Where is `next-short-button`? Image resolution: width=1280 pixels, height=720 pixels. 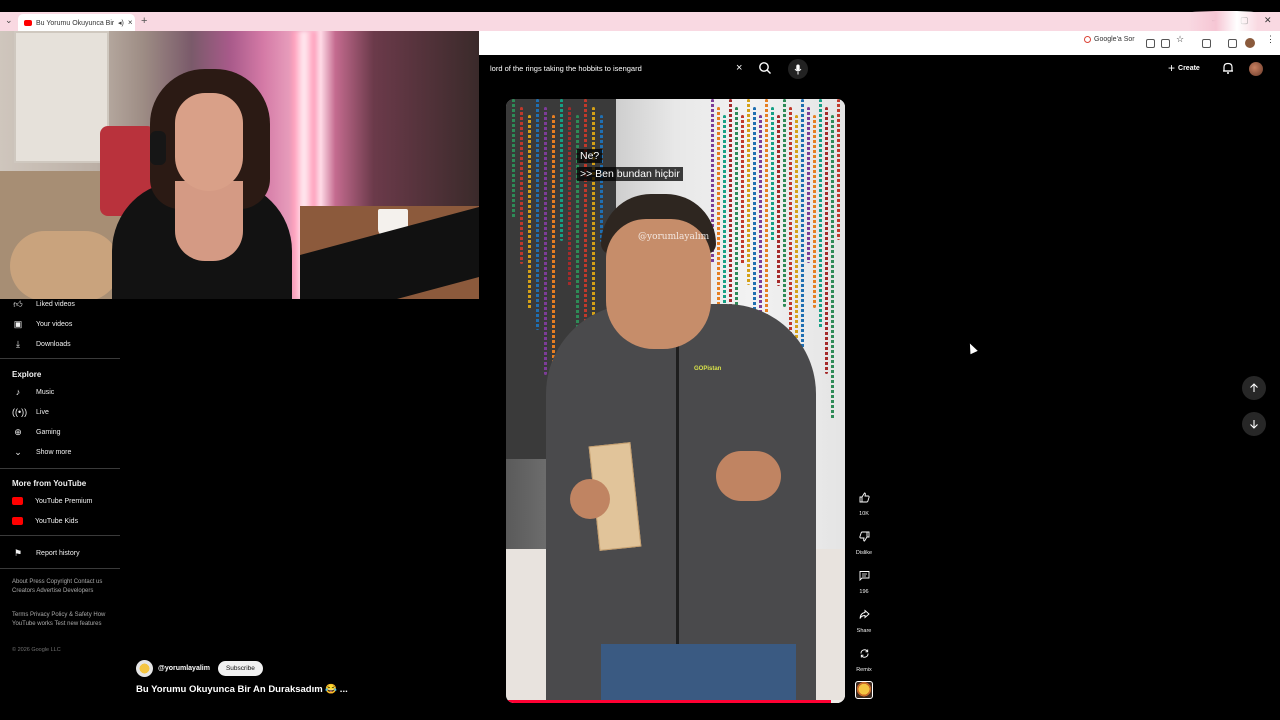 next-short-button is located at coordinates (1254, 424).